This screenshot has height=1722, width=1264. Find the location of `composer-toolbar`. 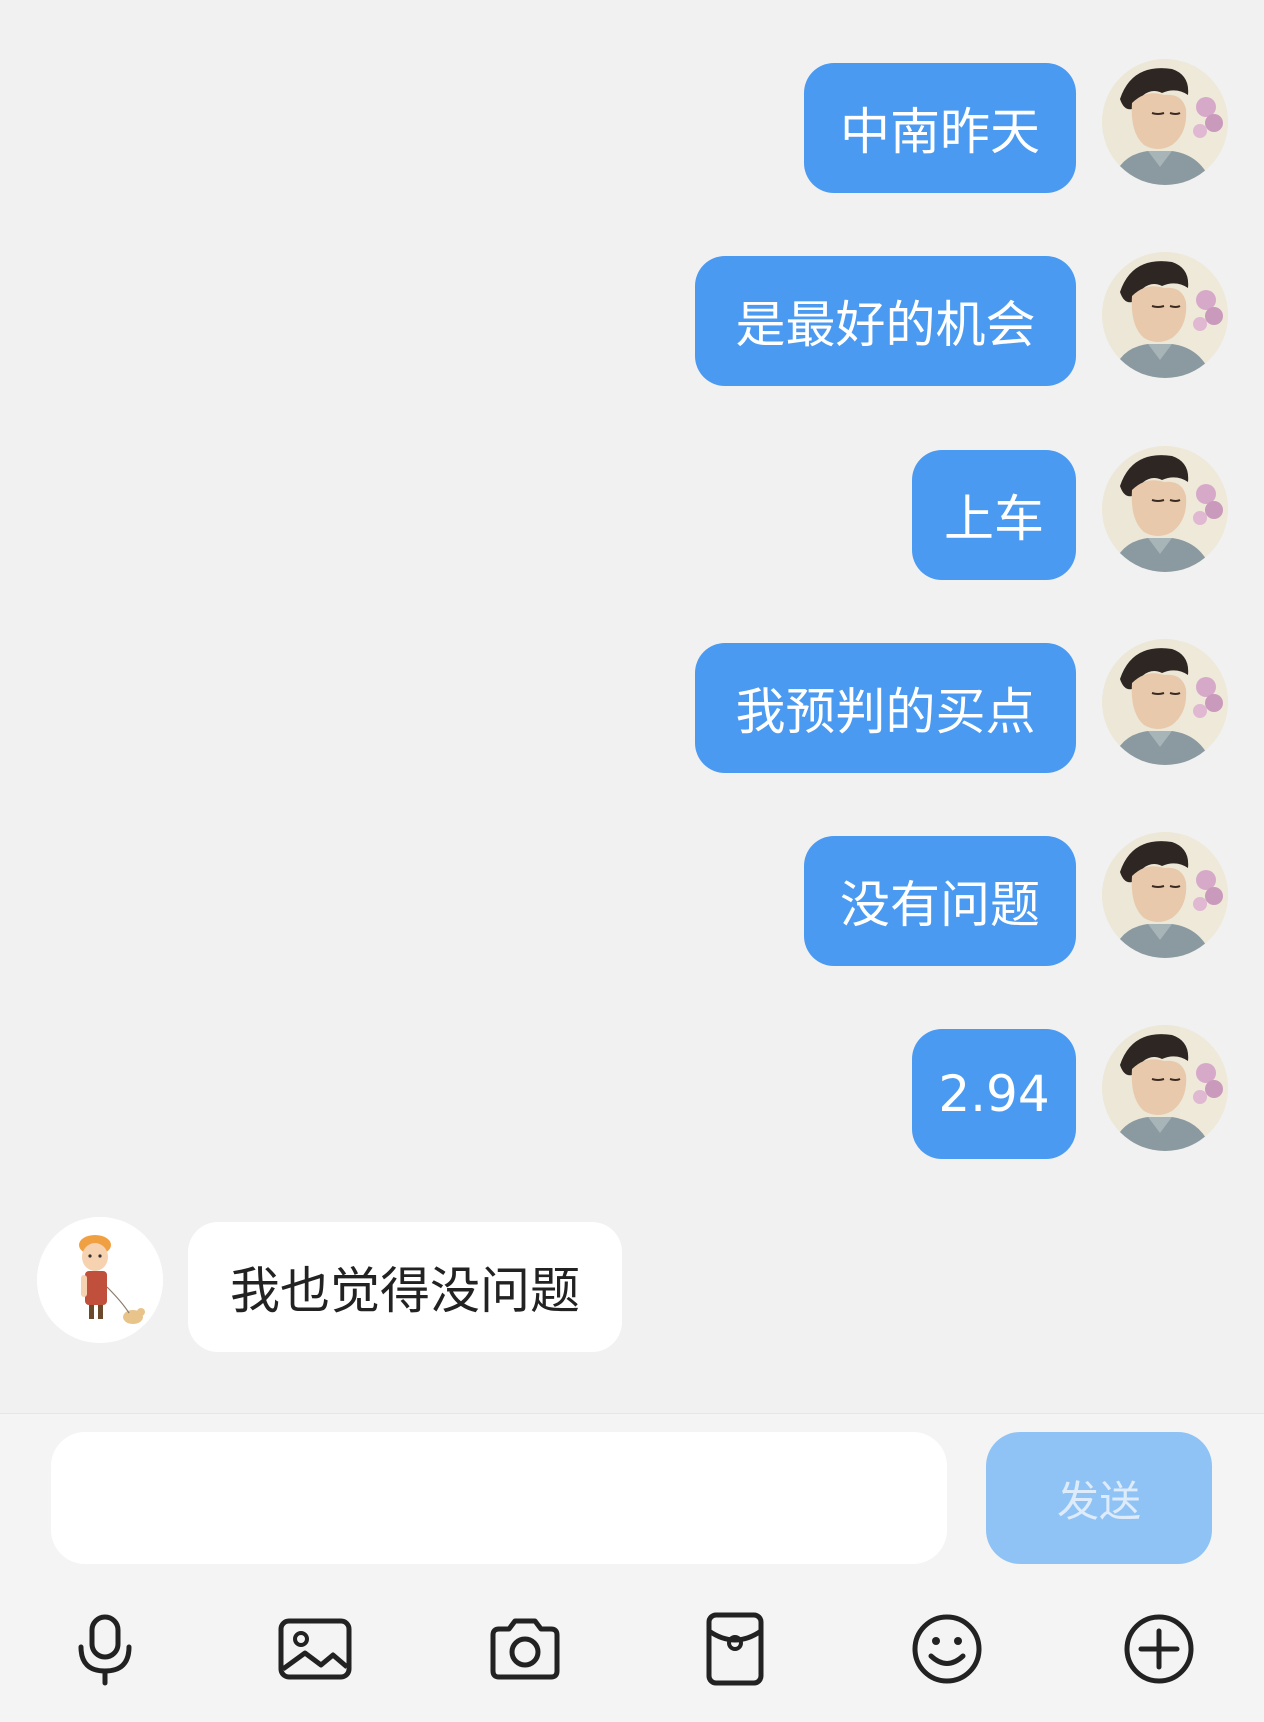

composer-toolbar is located at coordinates (632, 1644).